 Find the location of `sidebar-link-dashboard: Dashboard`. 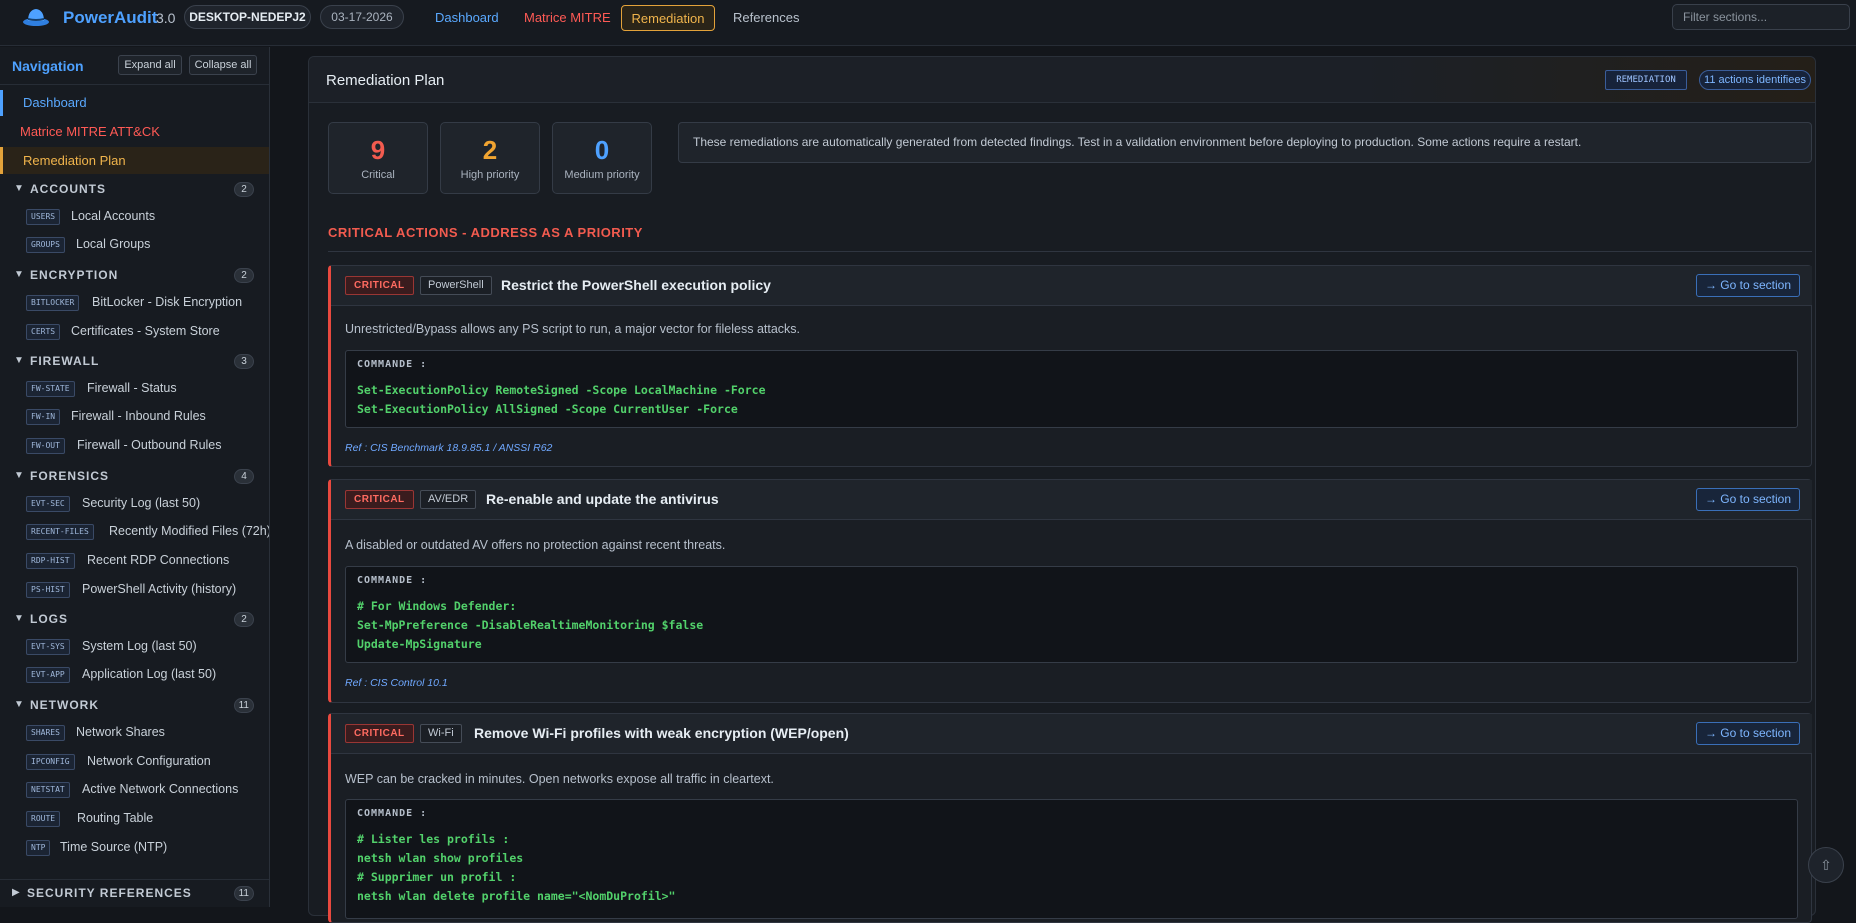

sidebar-link-dashboard: Dashboard is located at coordinates (134, 103).